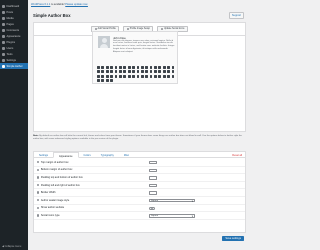 The width and height of the screenshot is (320, 250). I want to click on medium-icon, so click(103, 72).